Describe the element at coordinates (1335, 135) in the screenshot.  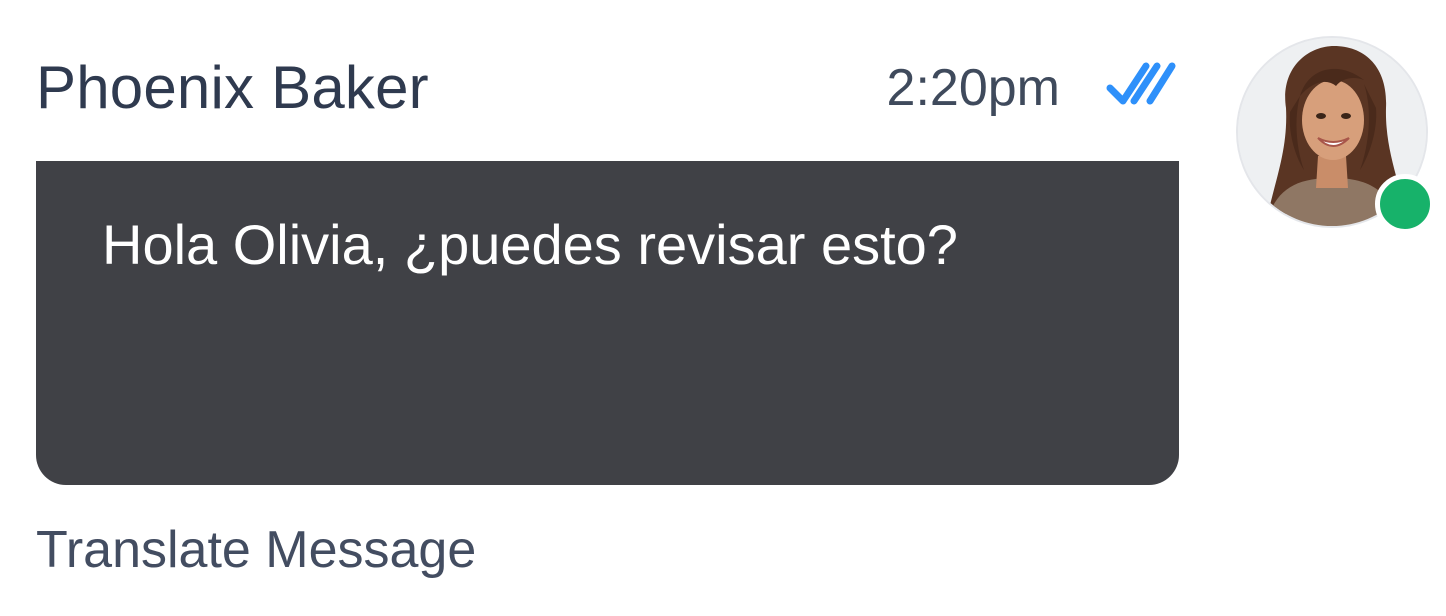
I see `avatar-container` at that location.